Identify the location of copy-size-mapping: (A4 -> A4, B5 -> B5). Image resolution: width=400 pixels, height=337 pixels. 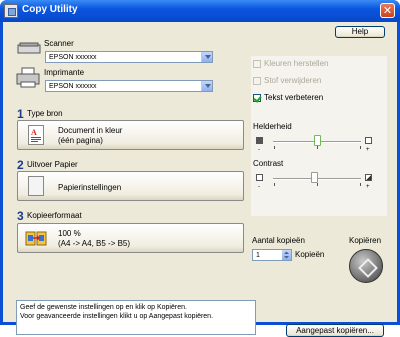
(94, 243).